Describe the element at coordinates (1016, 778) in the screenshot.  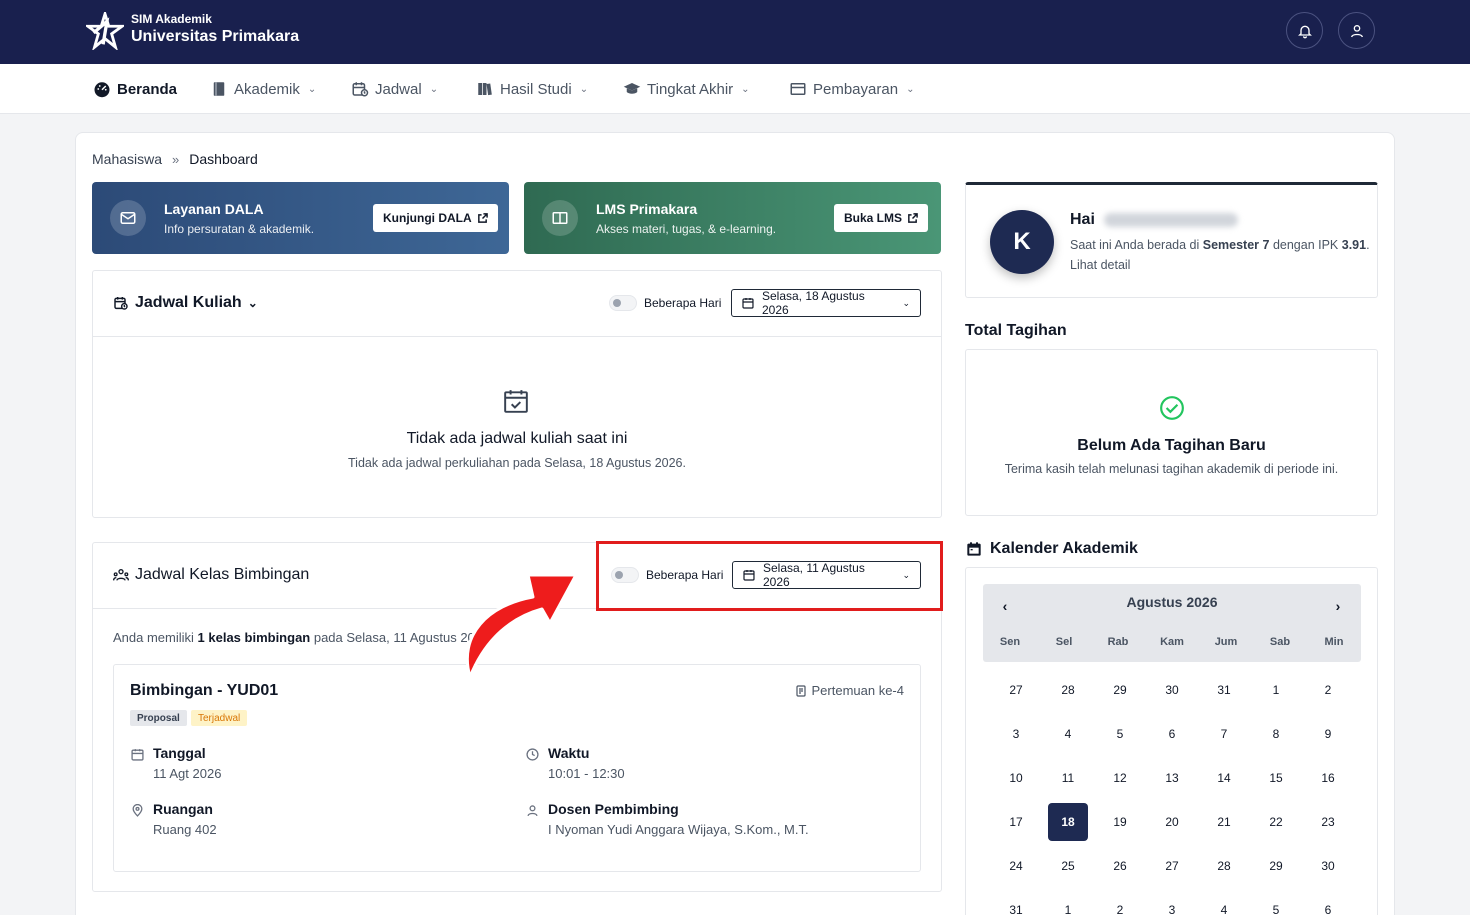
I see `calendar-day: 10` at that location.